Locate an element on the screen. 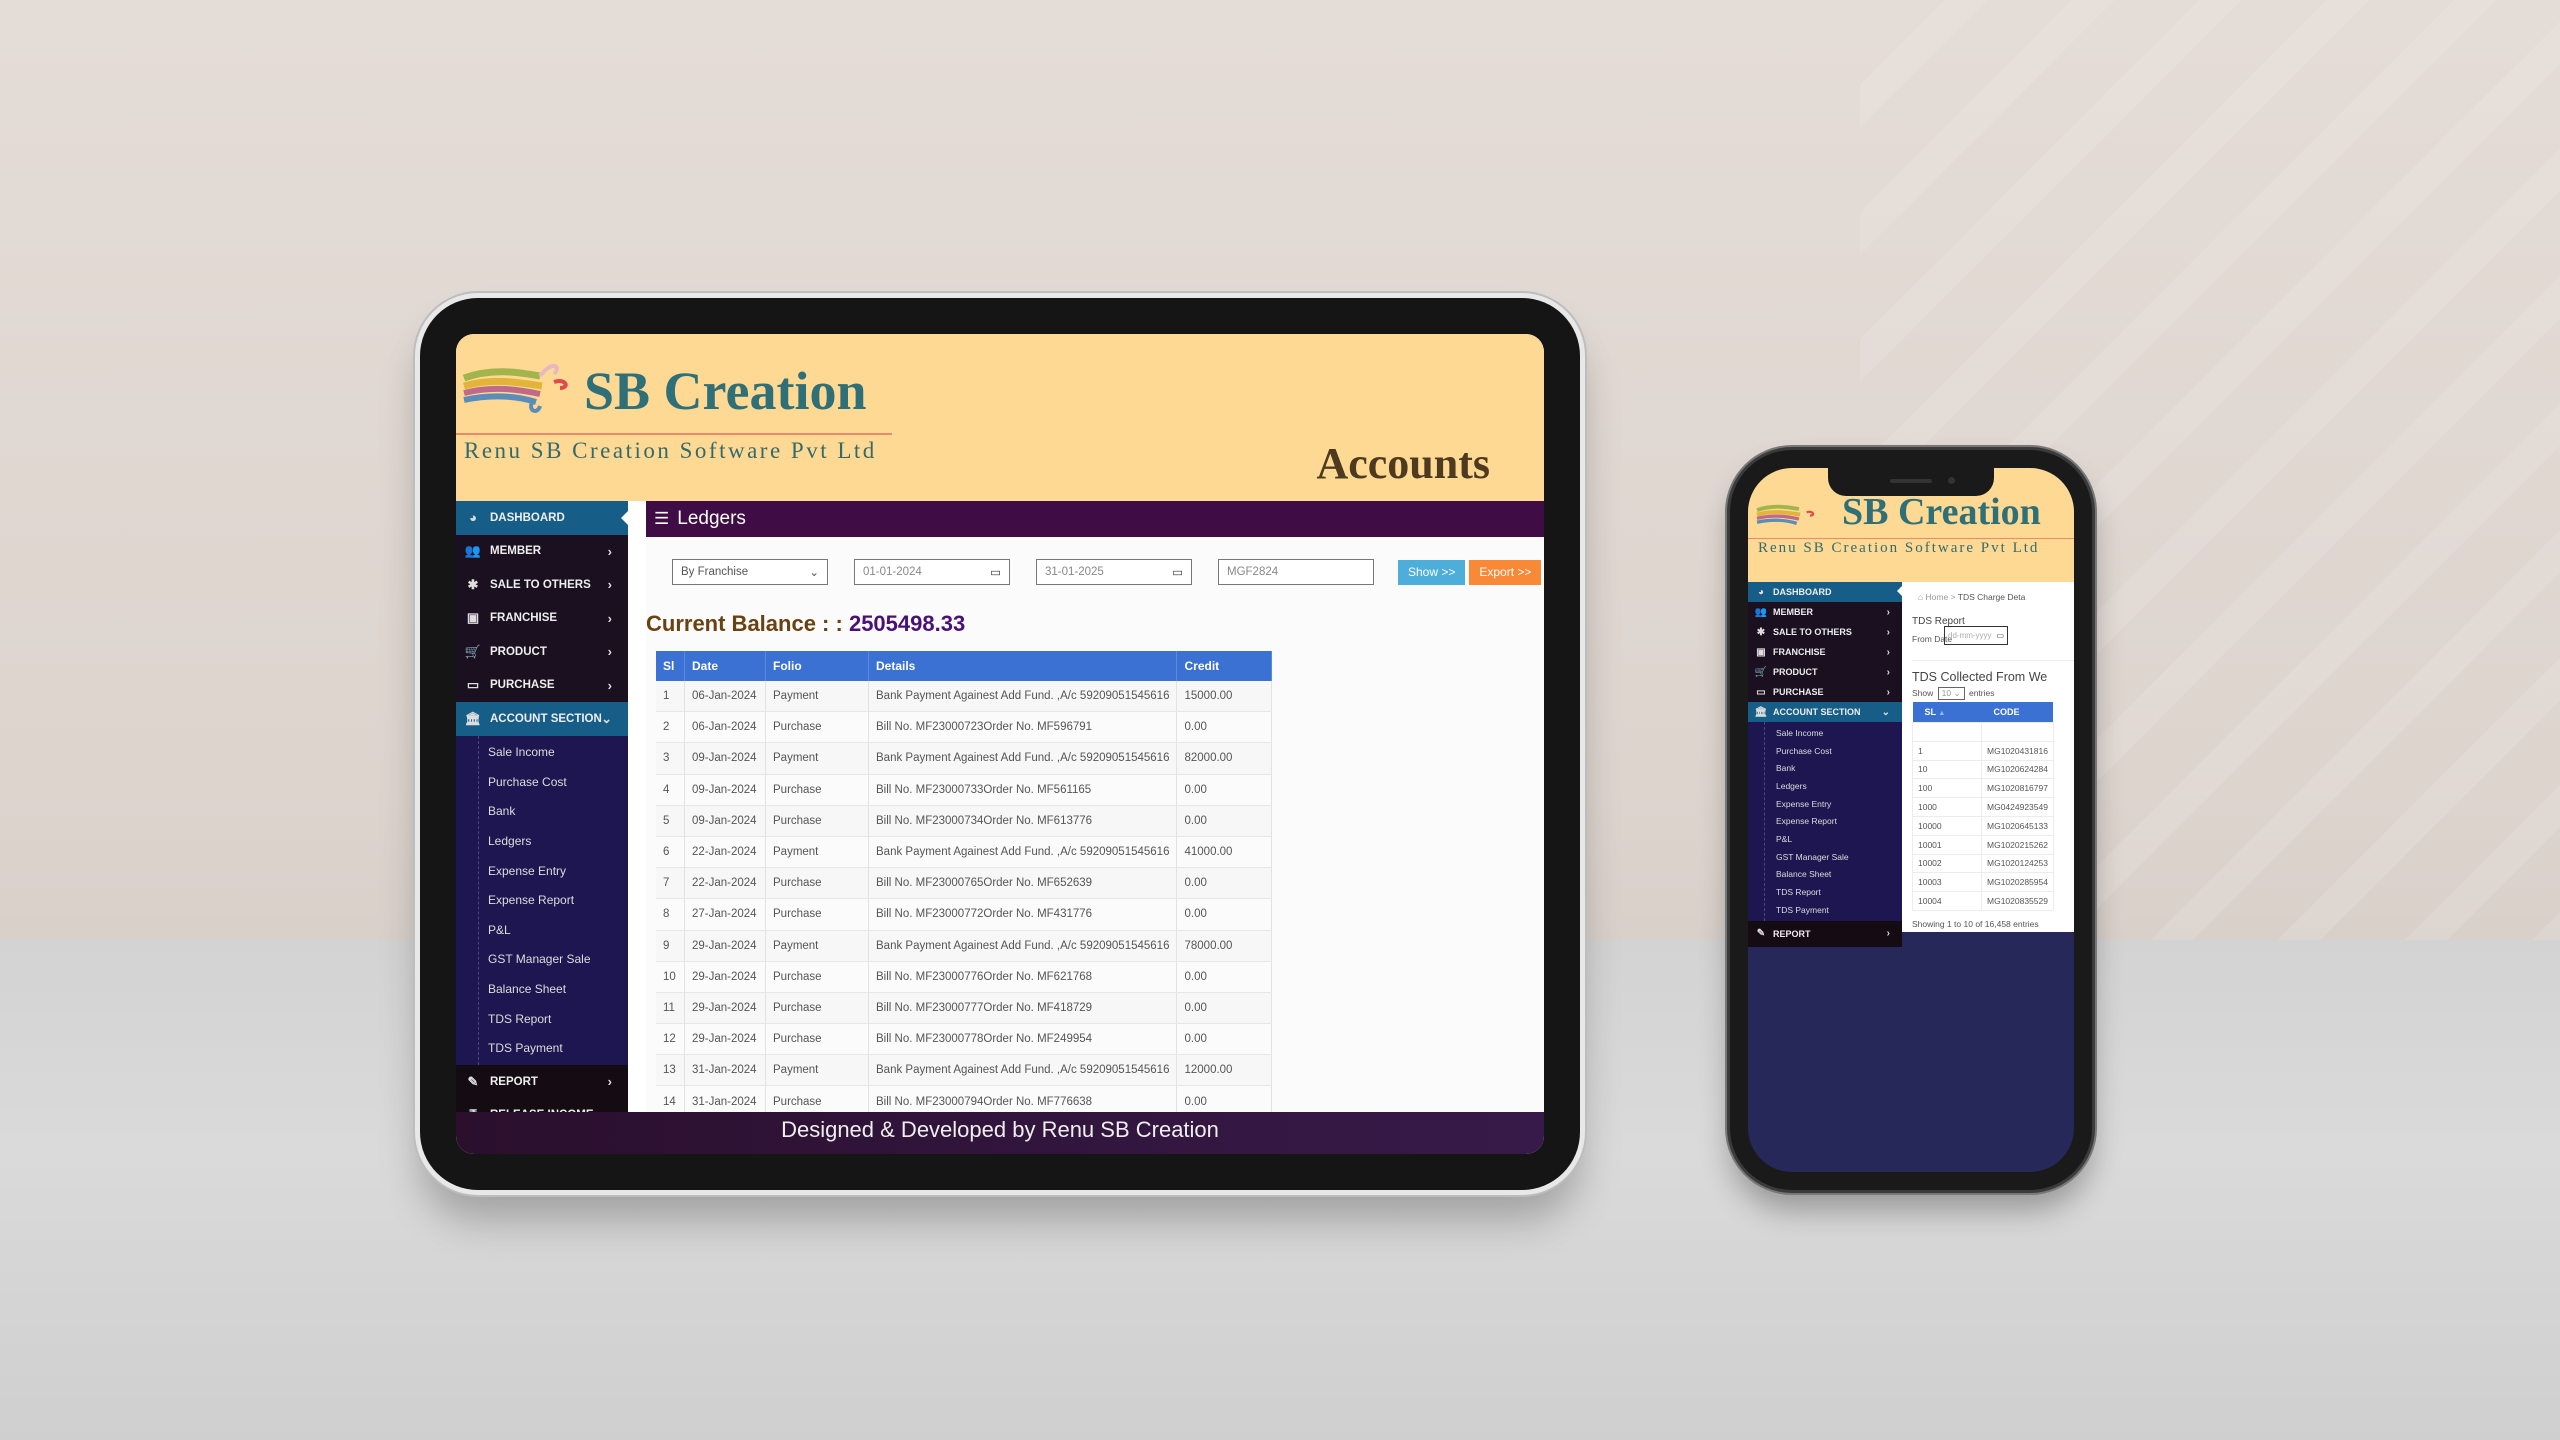  col-sl: SL ▲ is located at coordinates (1947, 712).